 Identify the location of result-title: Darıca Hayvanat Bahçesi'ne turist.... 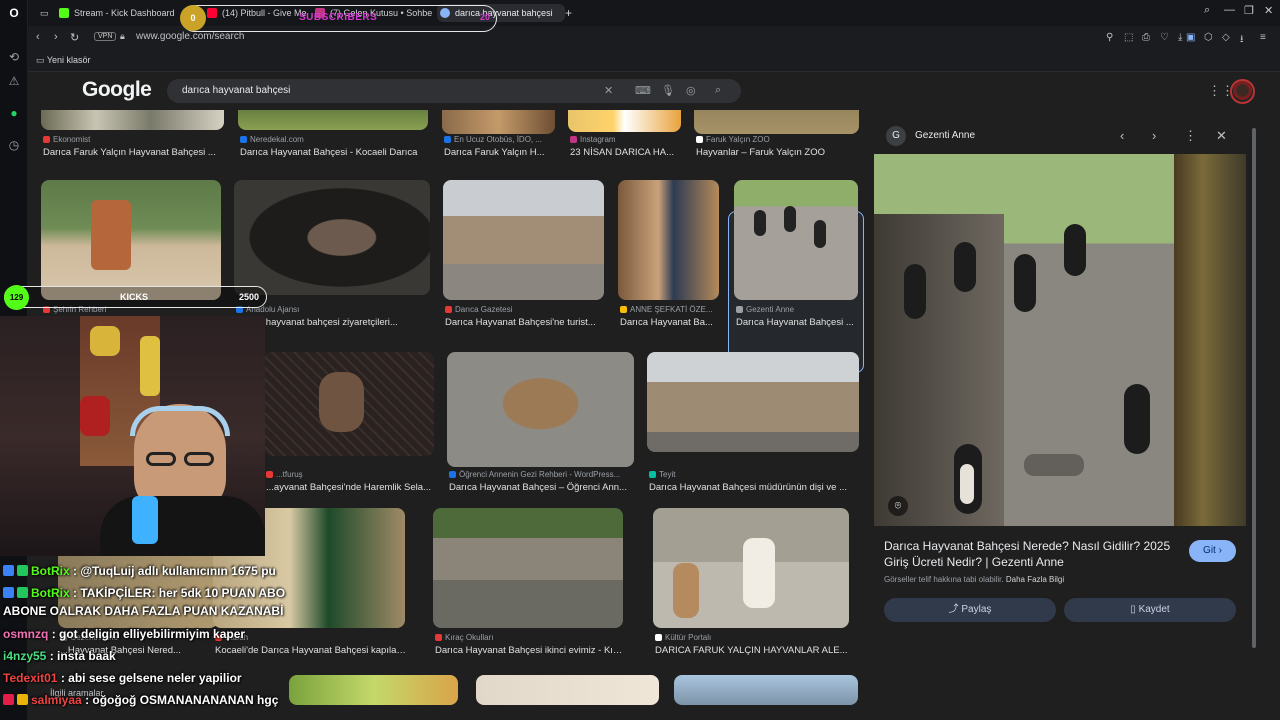
(525, 322).